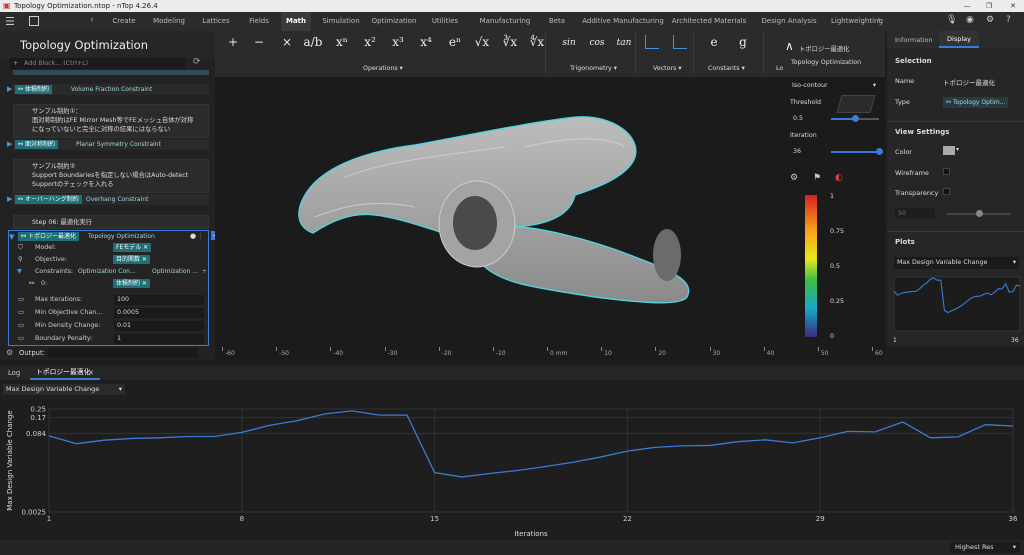 The width and height of the screenshot is (1024, 555). What do you see at coordinates (124, 21) in the screenshot?
I see `tab-create: Create` at bounding box center [124, 21].